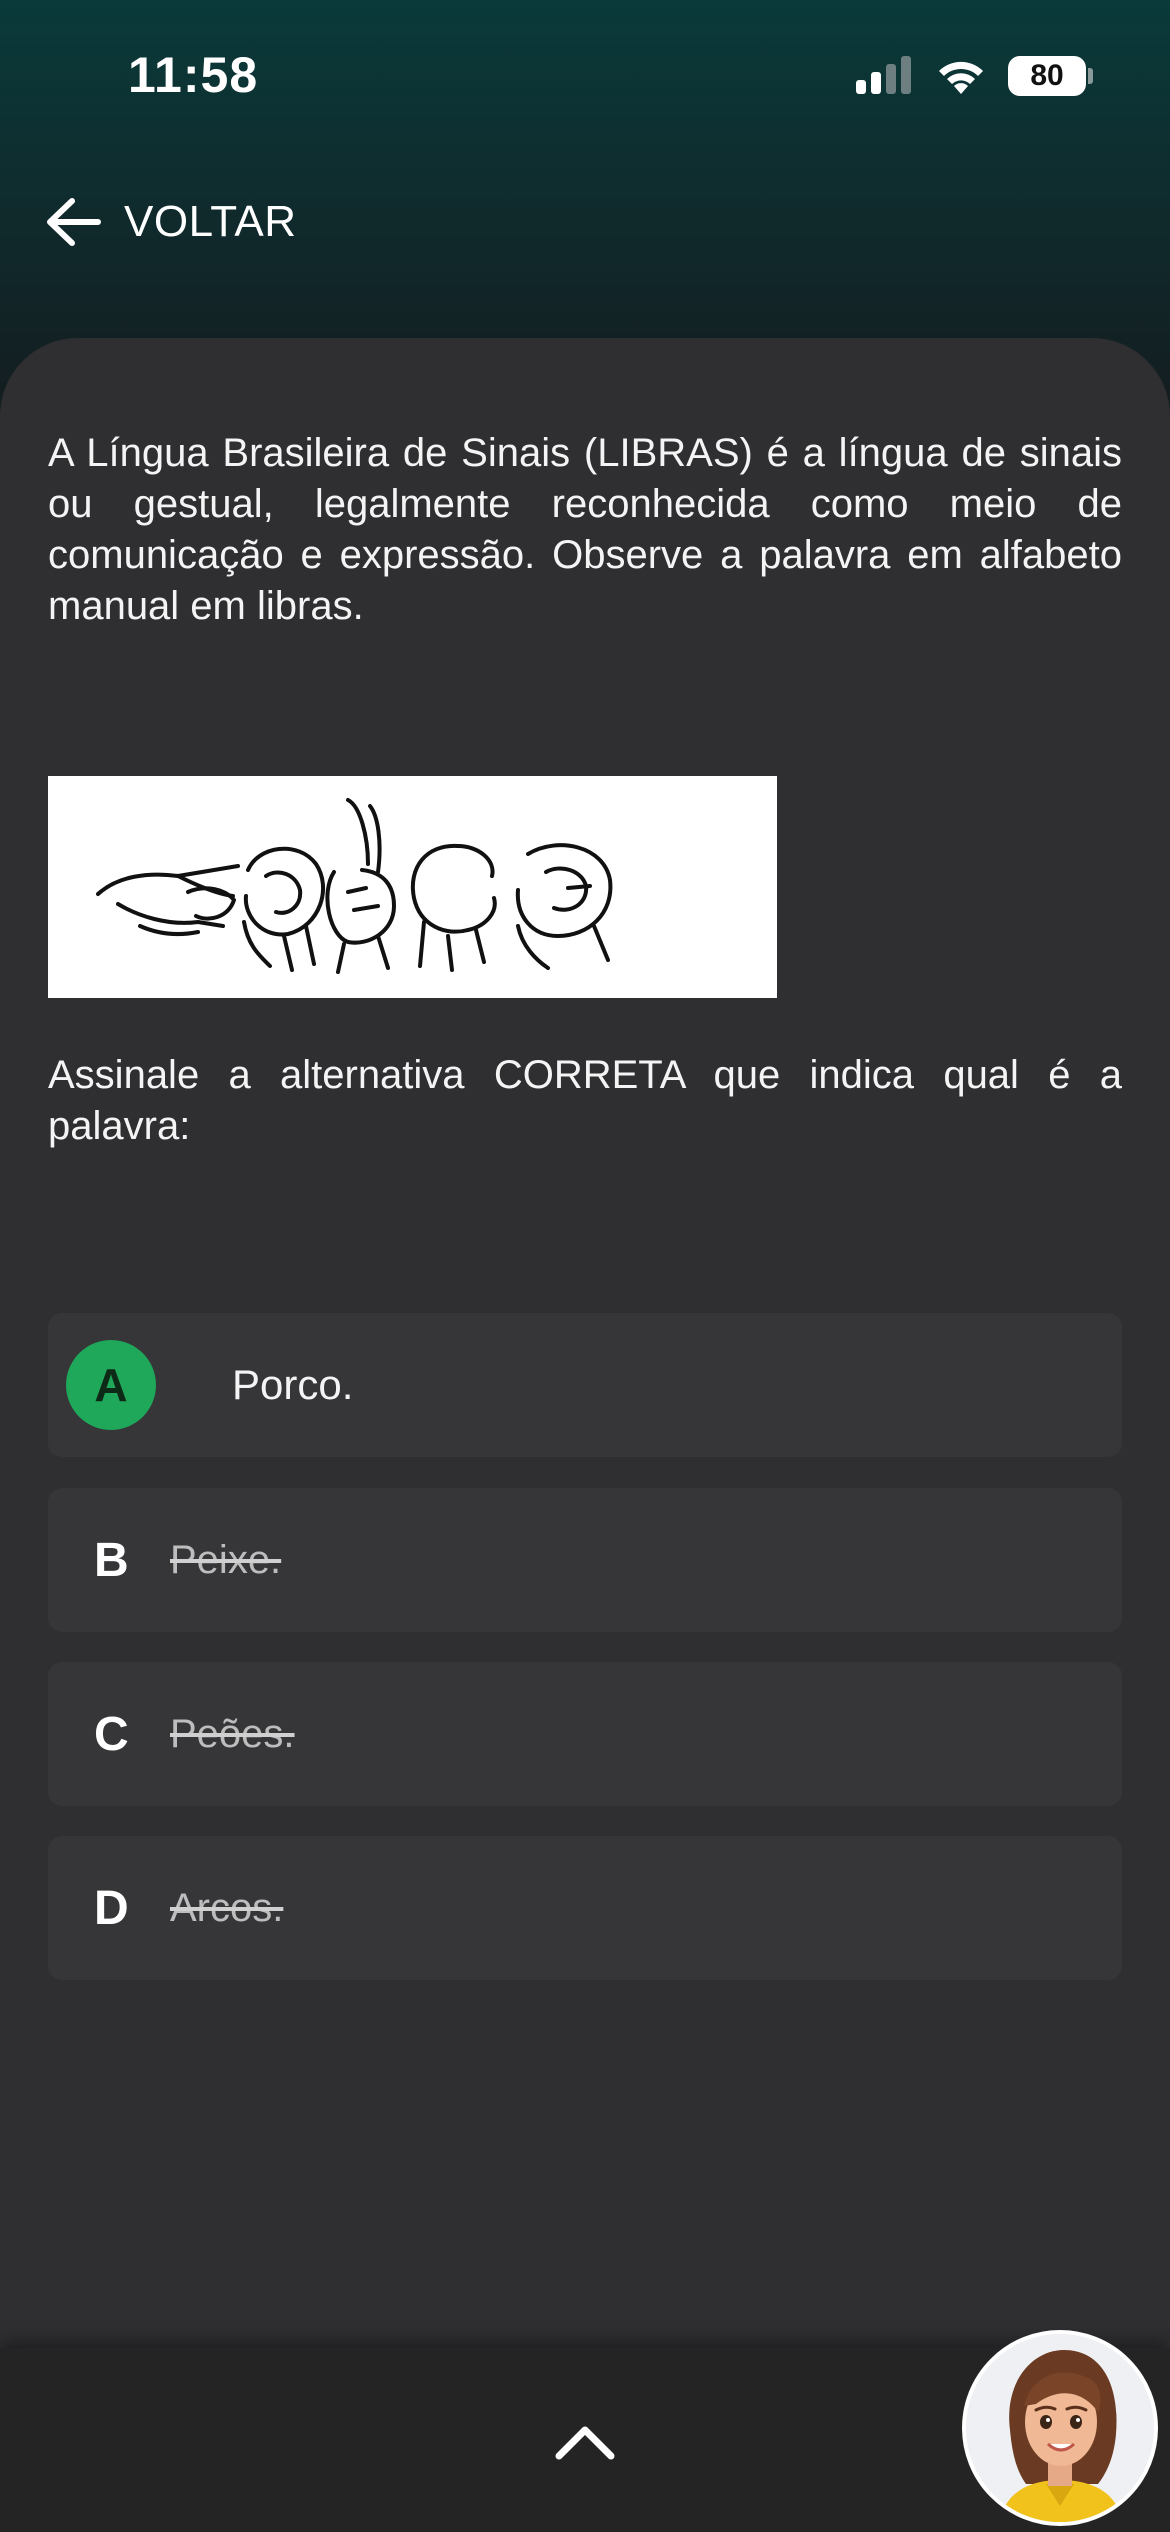 This screenshot has height=2532, width=1170. I want to click on status-time: 11:58, so click(193, 75).